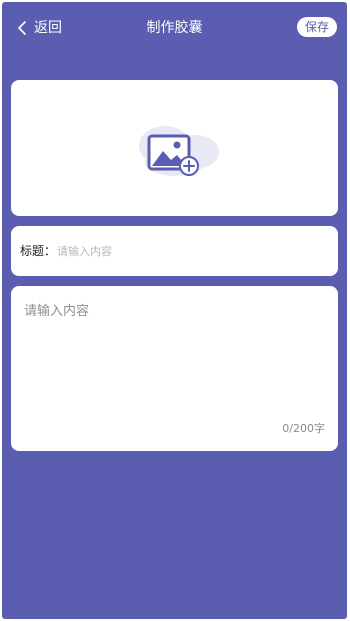 The height and width of the screenshot is (621, 350). I want to click on title-label: 标题：, so click(38, 251).